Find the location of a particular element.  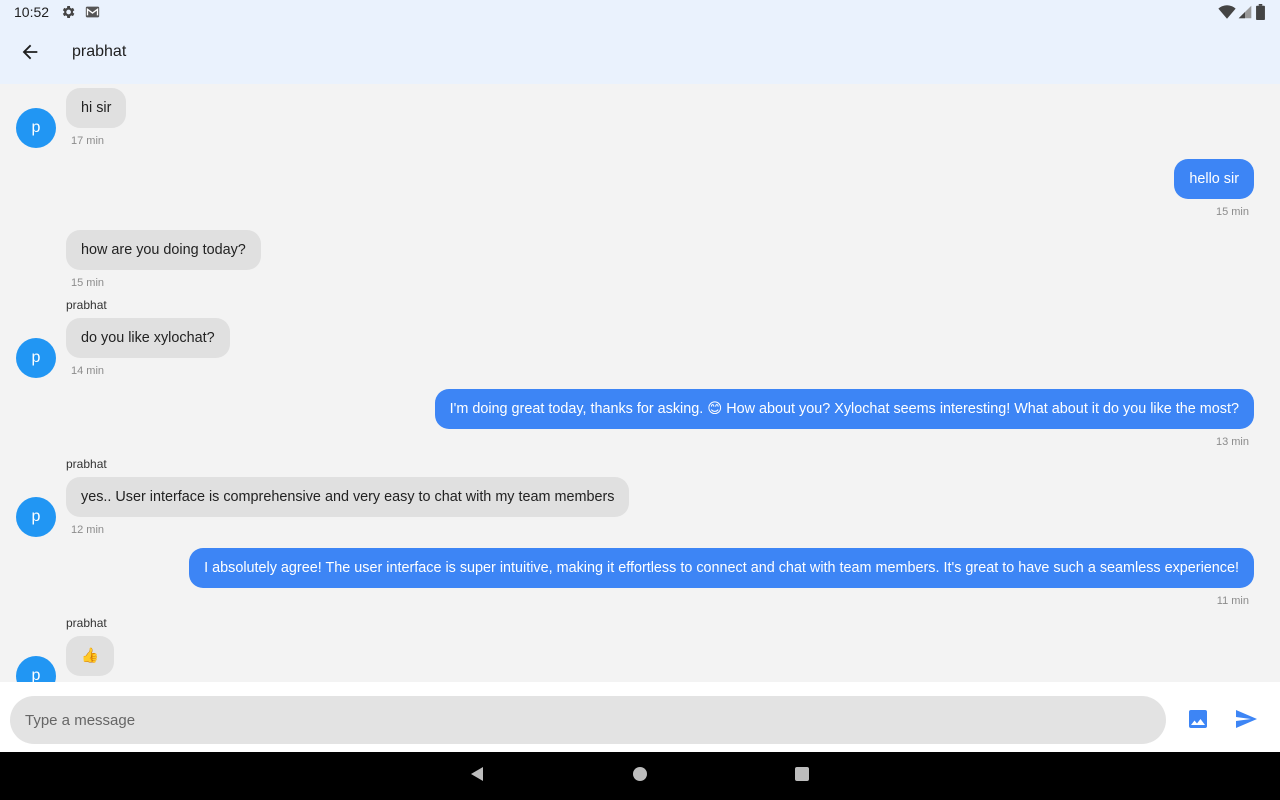

arrow-back-icon is located at coordinates (30, 54).